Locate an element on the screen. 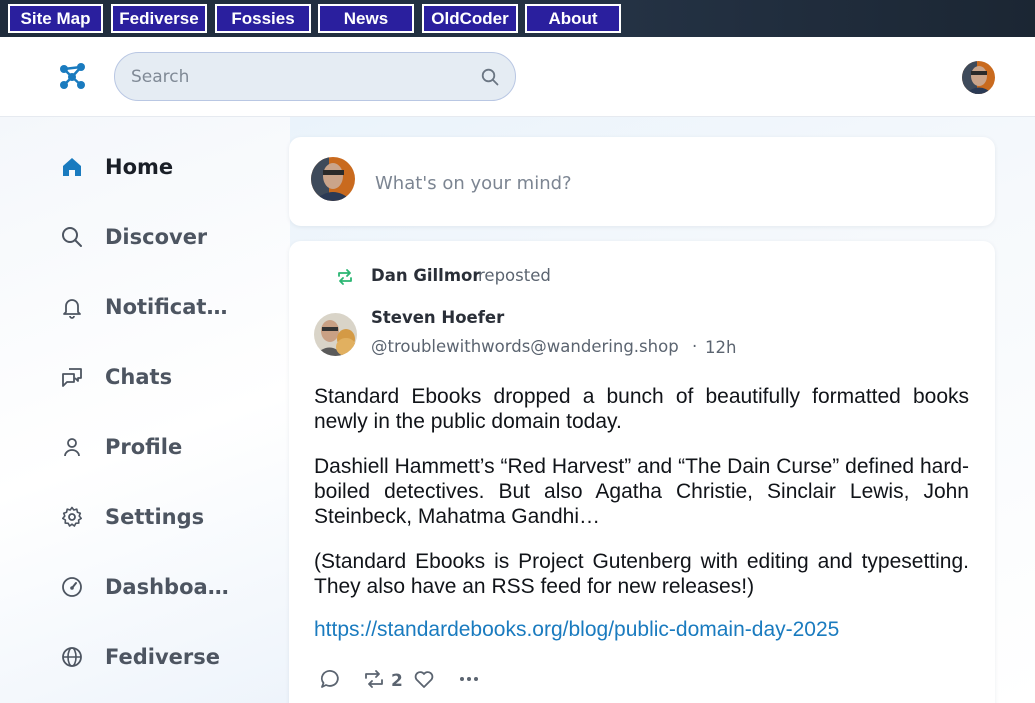 This screenshot has height=703, width=1035. bell-icon is located at coordinates (72, 307).